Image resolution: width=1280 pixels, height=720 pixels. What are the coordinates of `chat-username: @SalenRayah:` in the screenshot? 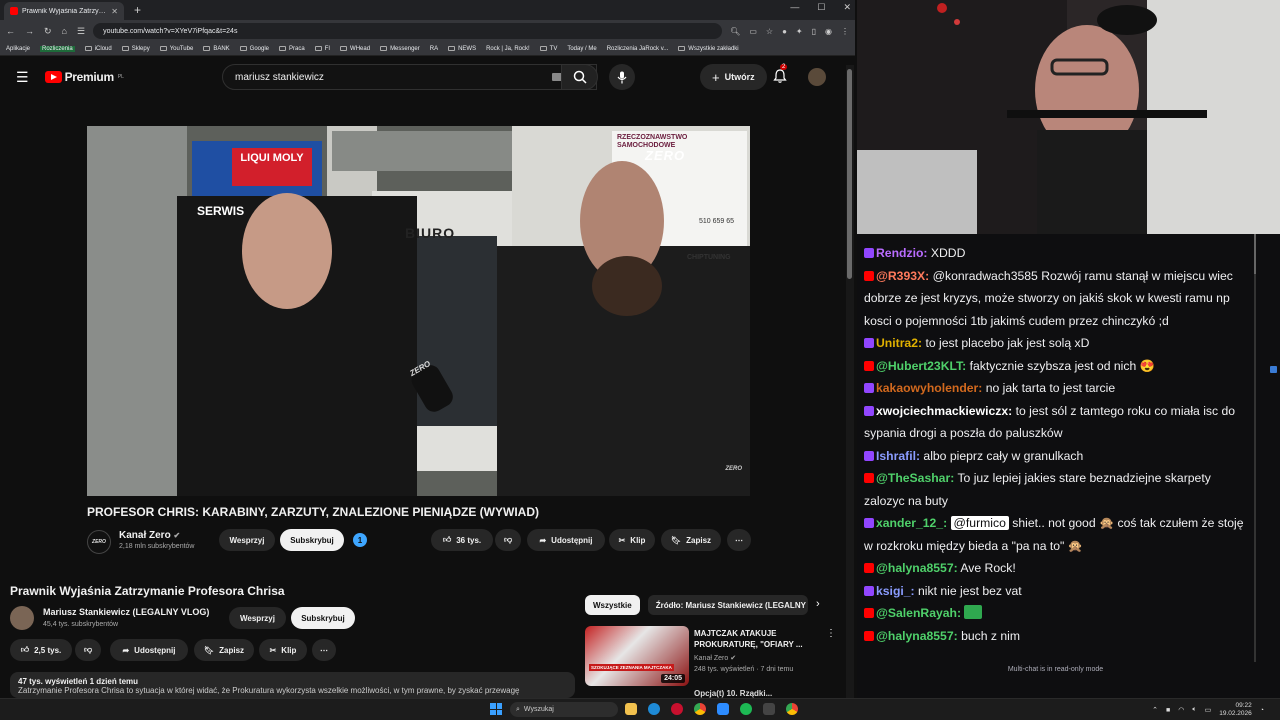 It's located at (918, 613).